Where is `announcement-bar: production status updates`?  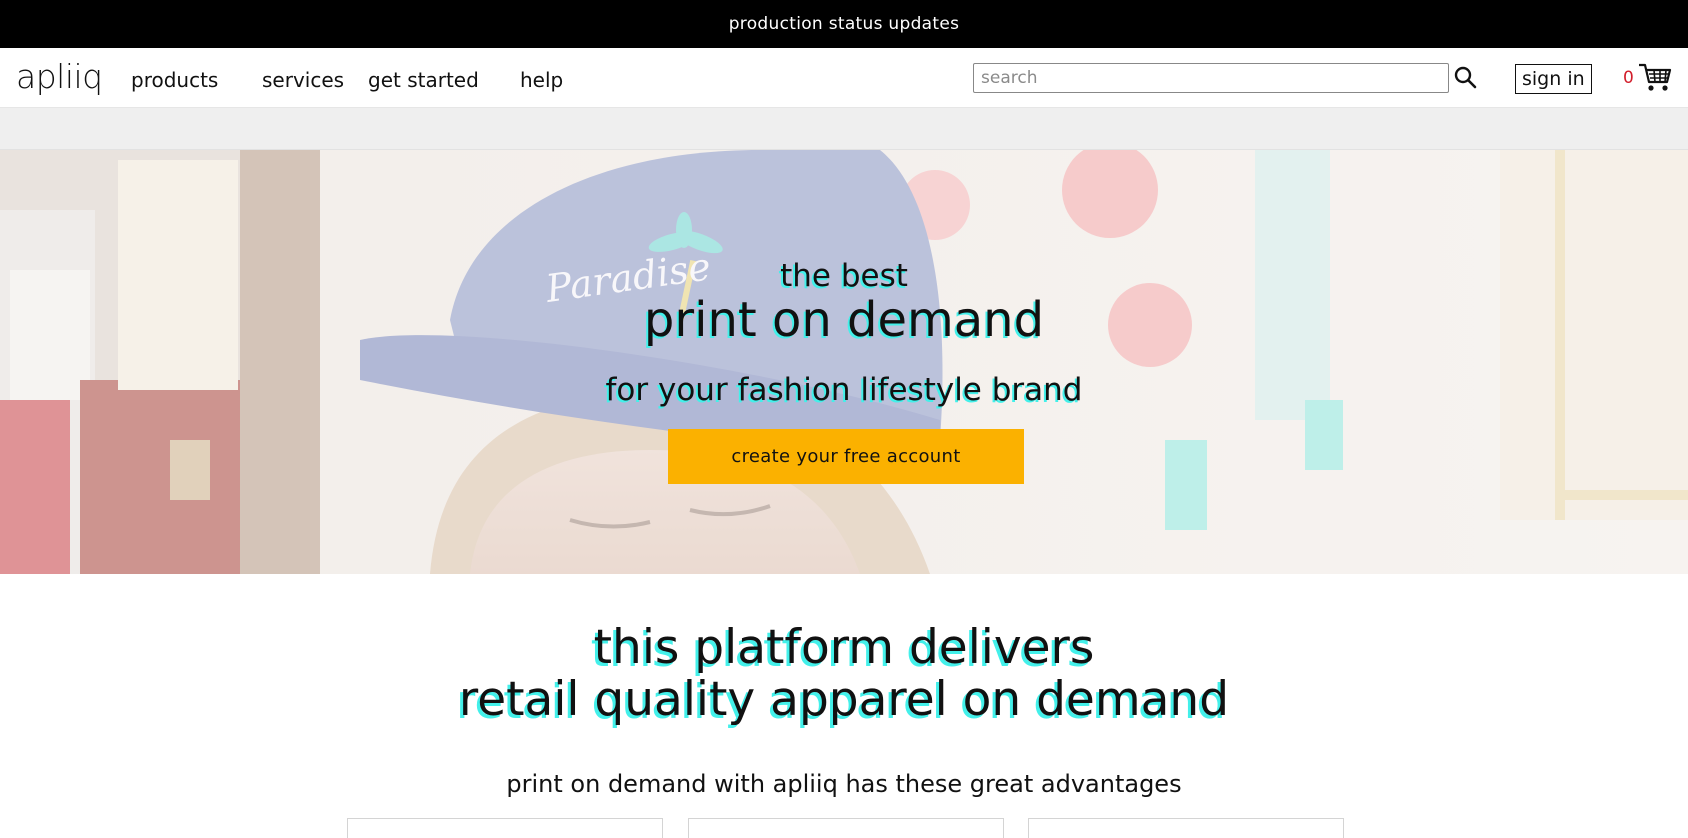 announcement-bar: production status updates is located at coordinates (844, 24).